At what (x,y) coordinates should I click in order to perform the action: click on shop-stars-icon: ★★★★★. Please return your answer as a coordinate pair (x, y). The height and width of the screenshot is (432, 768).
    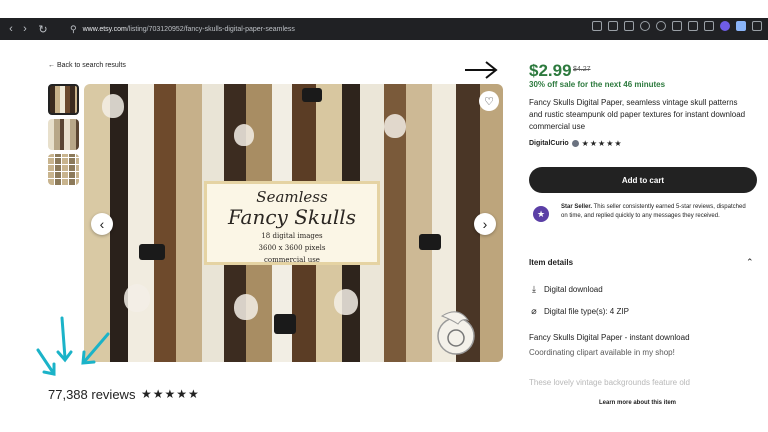
    Looking at the image, I should click on (602, 143).